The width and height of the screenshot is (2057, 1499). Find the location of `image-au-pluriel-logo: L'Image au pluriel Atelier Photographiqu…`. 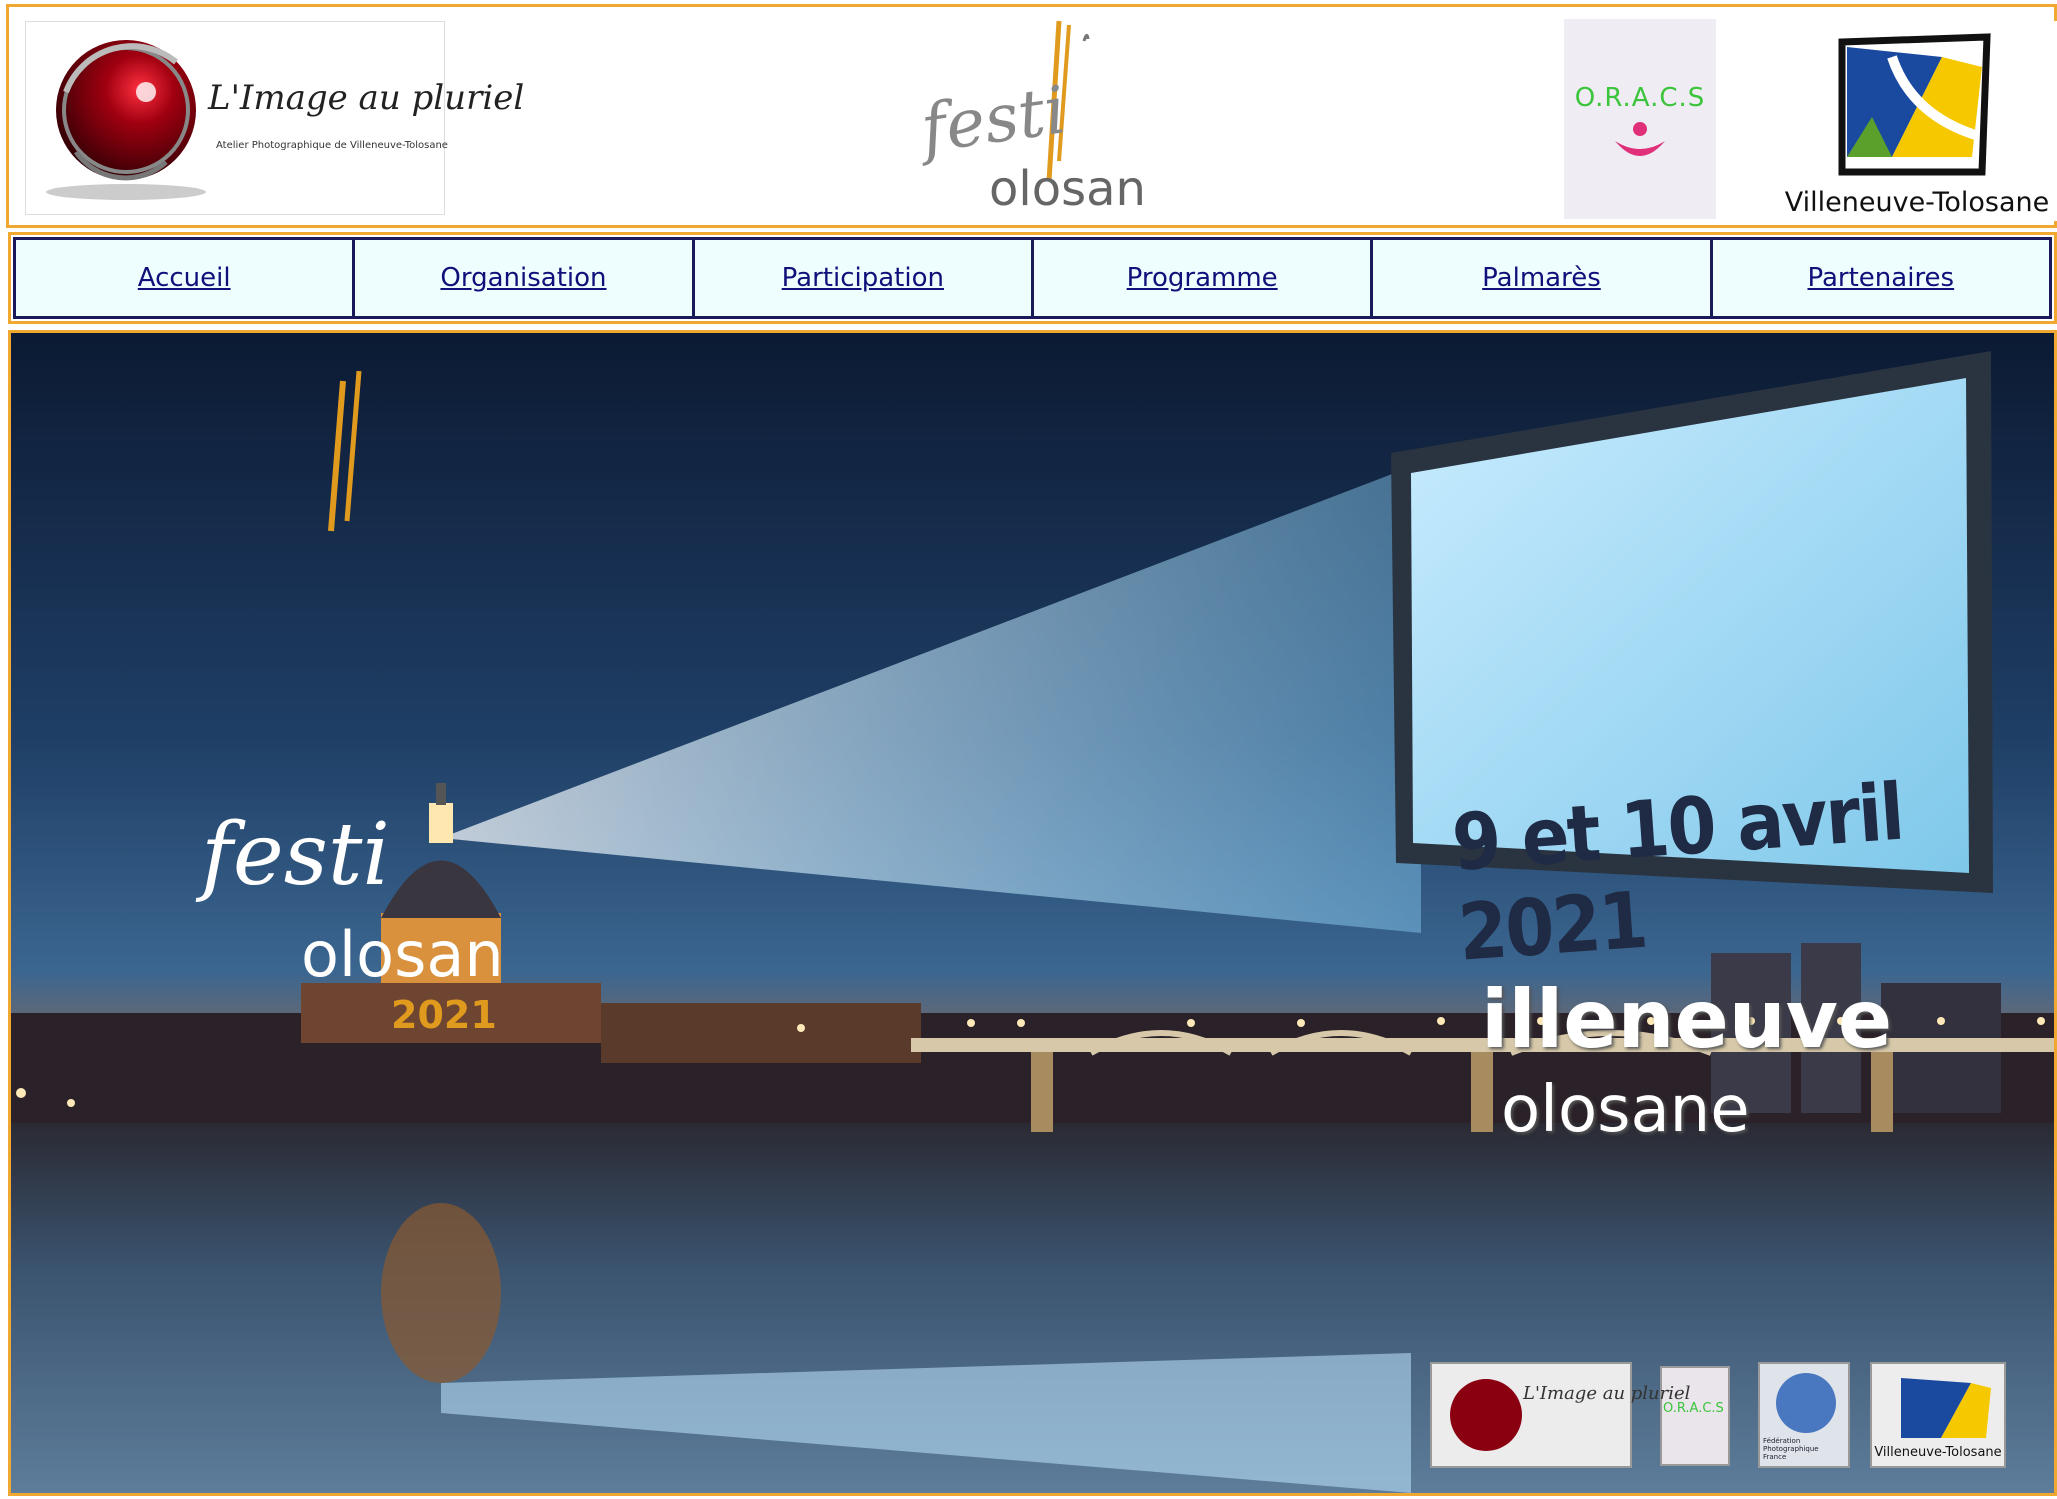

image-au-pluriel-logo: L'Image au pluriel Atelier Photographiqu… is located at coordinates (274, 118).